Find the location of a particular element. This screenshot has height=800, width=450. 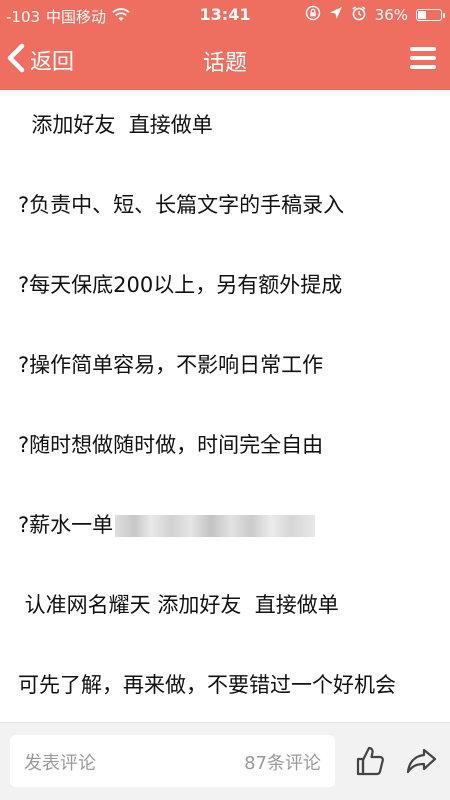

content-line-salary: ?薪水一单 is located at coordinates (167, 525).